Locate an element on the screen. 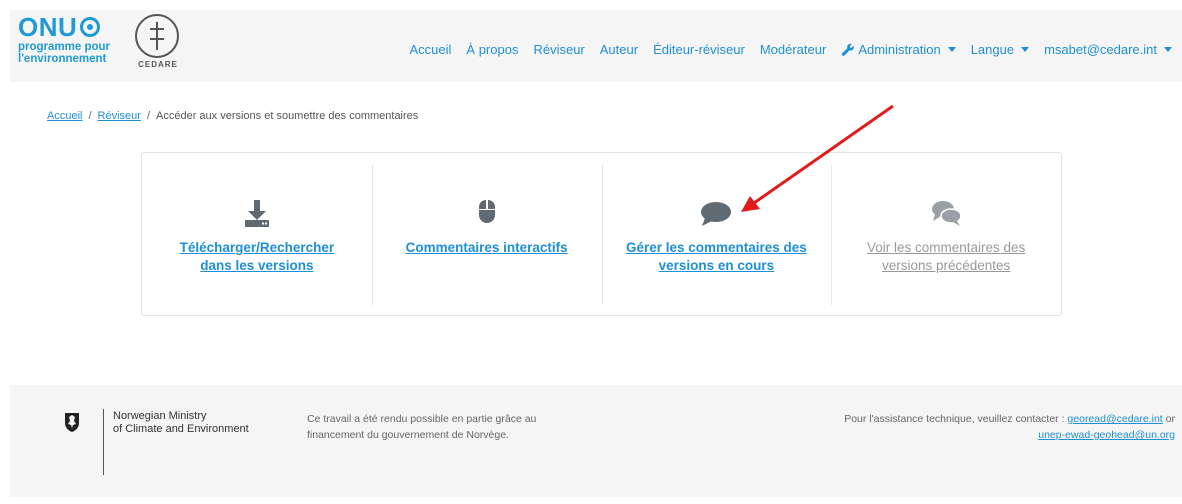 The height and width of the screenshot is (504, 1182). card-interactive-comments-label: Commentaires interactifs is located at coordinates (486, 247).